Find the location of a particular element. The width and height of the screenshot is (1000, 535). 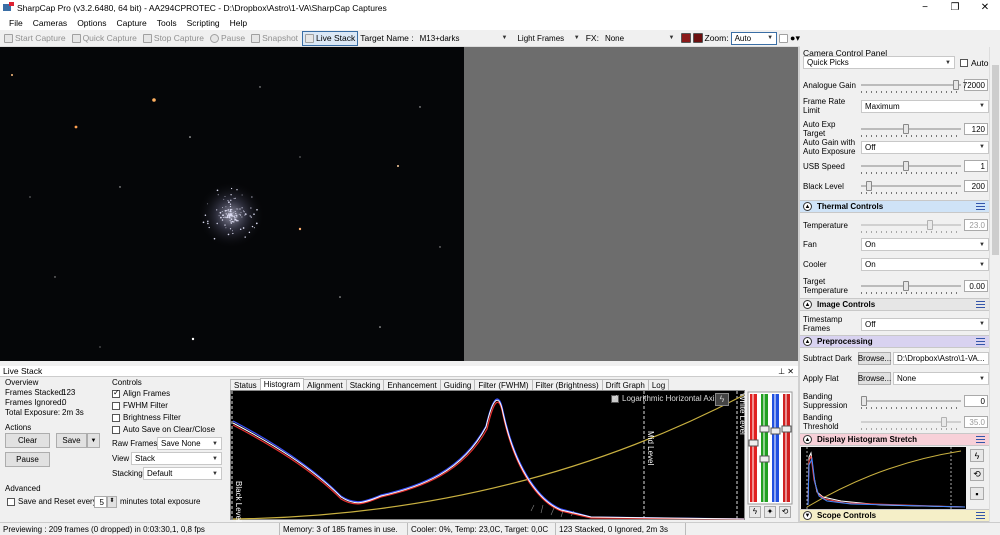

tab-filter-fwhm: Filter (FWHM) is located at coordinates (503, 384).